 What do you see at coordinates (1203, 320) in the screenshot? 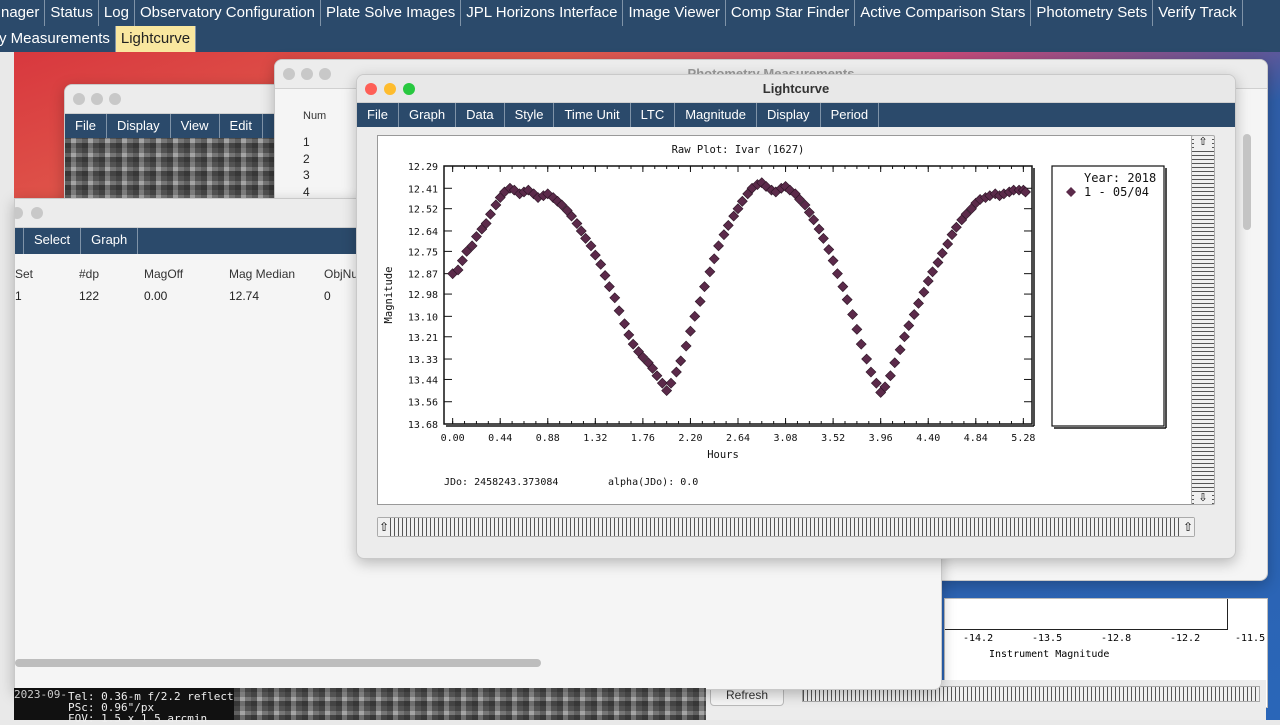
I see `vertical-scrollbar: ⇧ ⇩` at bounding box center [1203, 320].